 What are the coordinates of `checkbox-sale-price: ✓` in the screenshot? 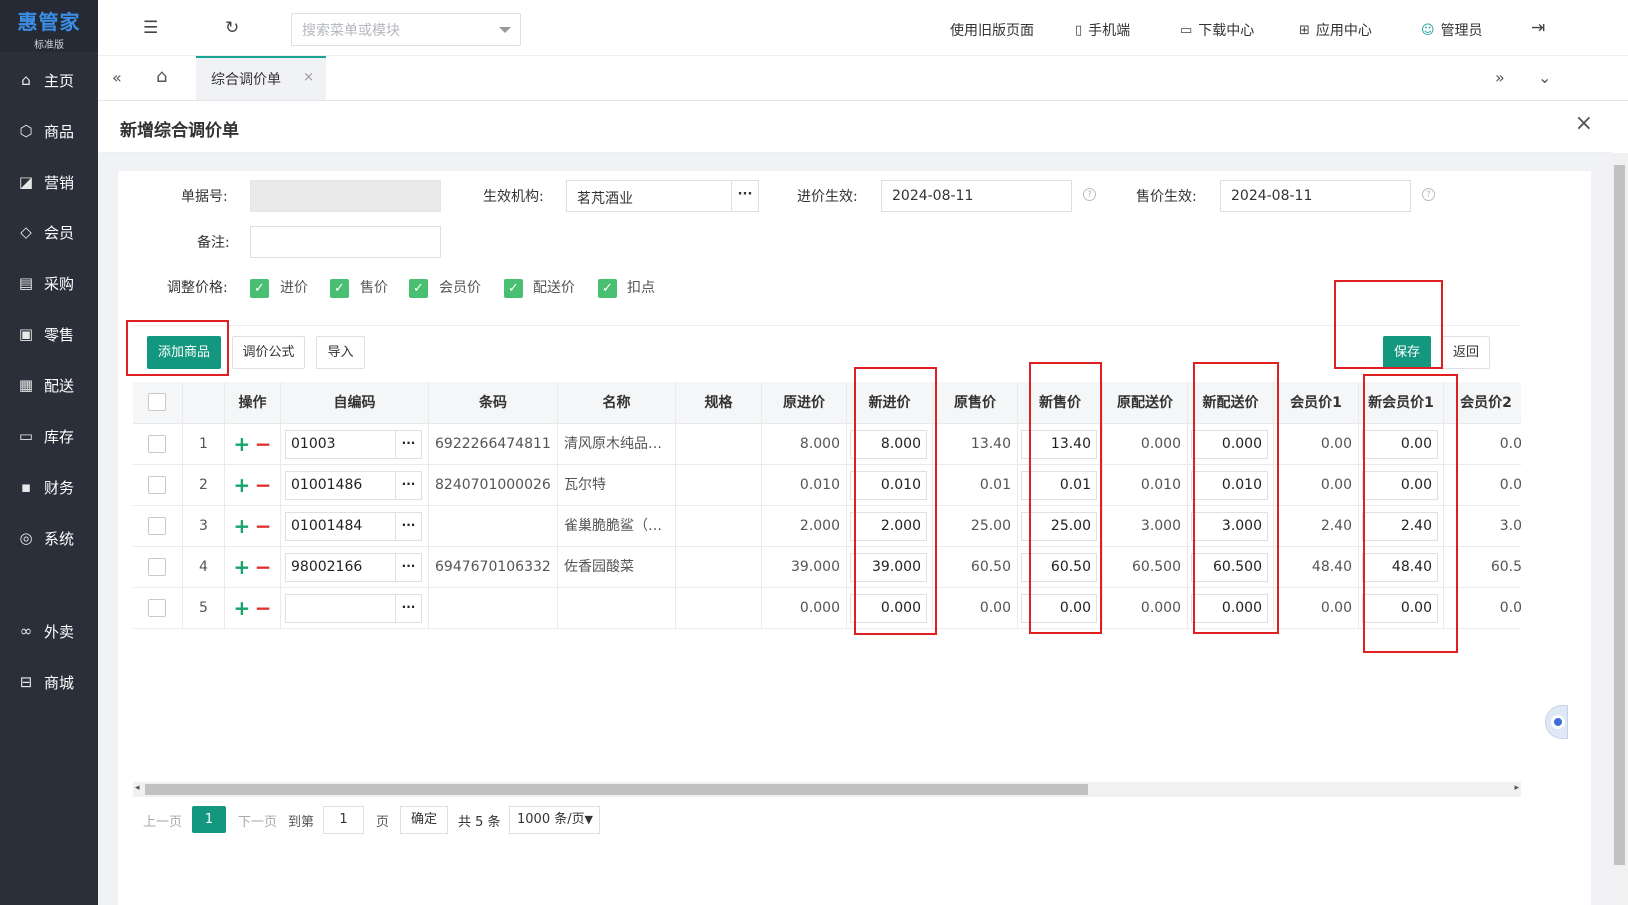 It's located at (339, 288).